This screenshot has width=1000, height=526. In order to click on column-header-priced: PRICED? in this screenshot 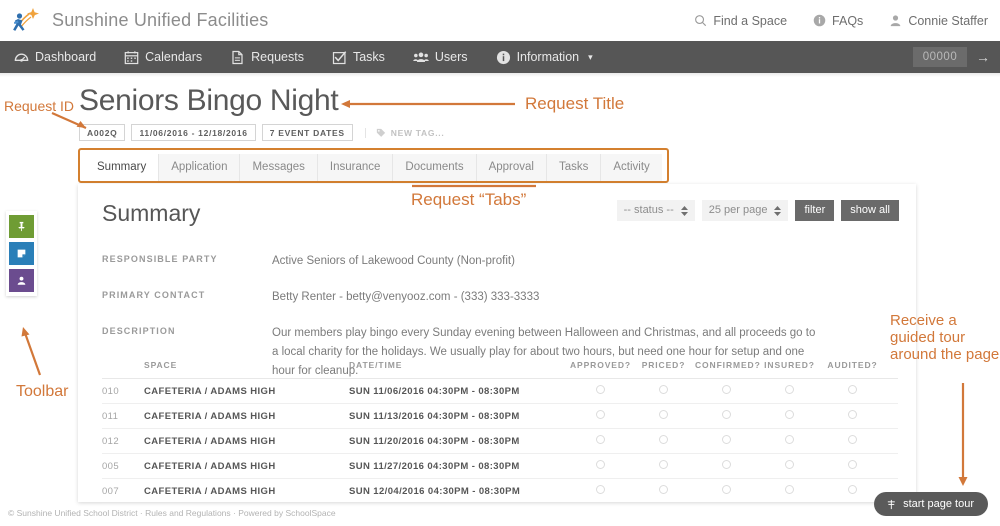, I will do `click(663, 365)`.